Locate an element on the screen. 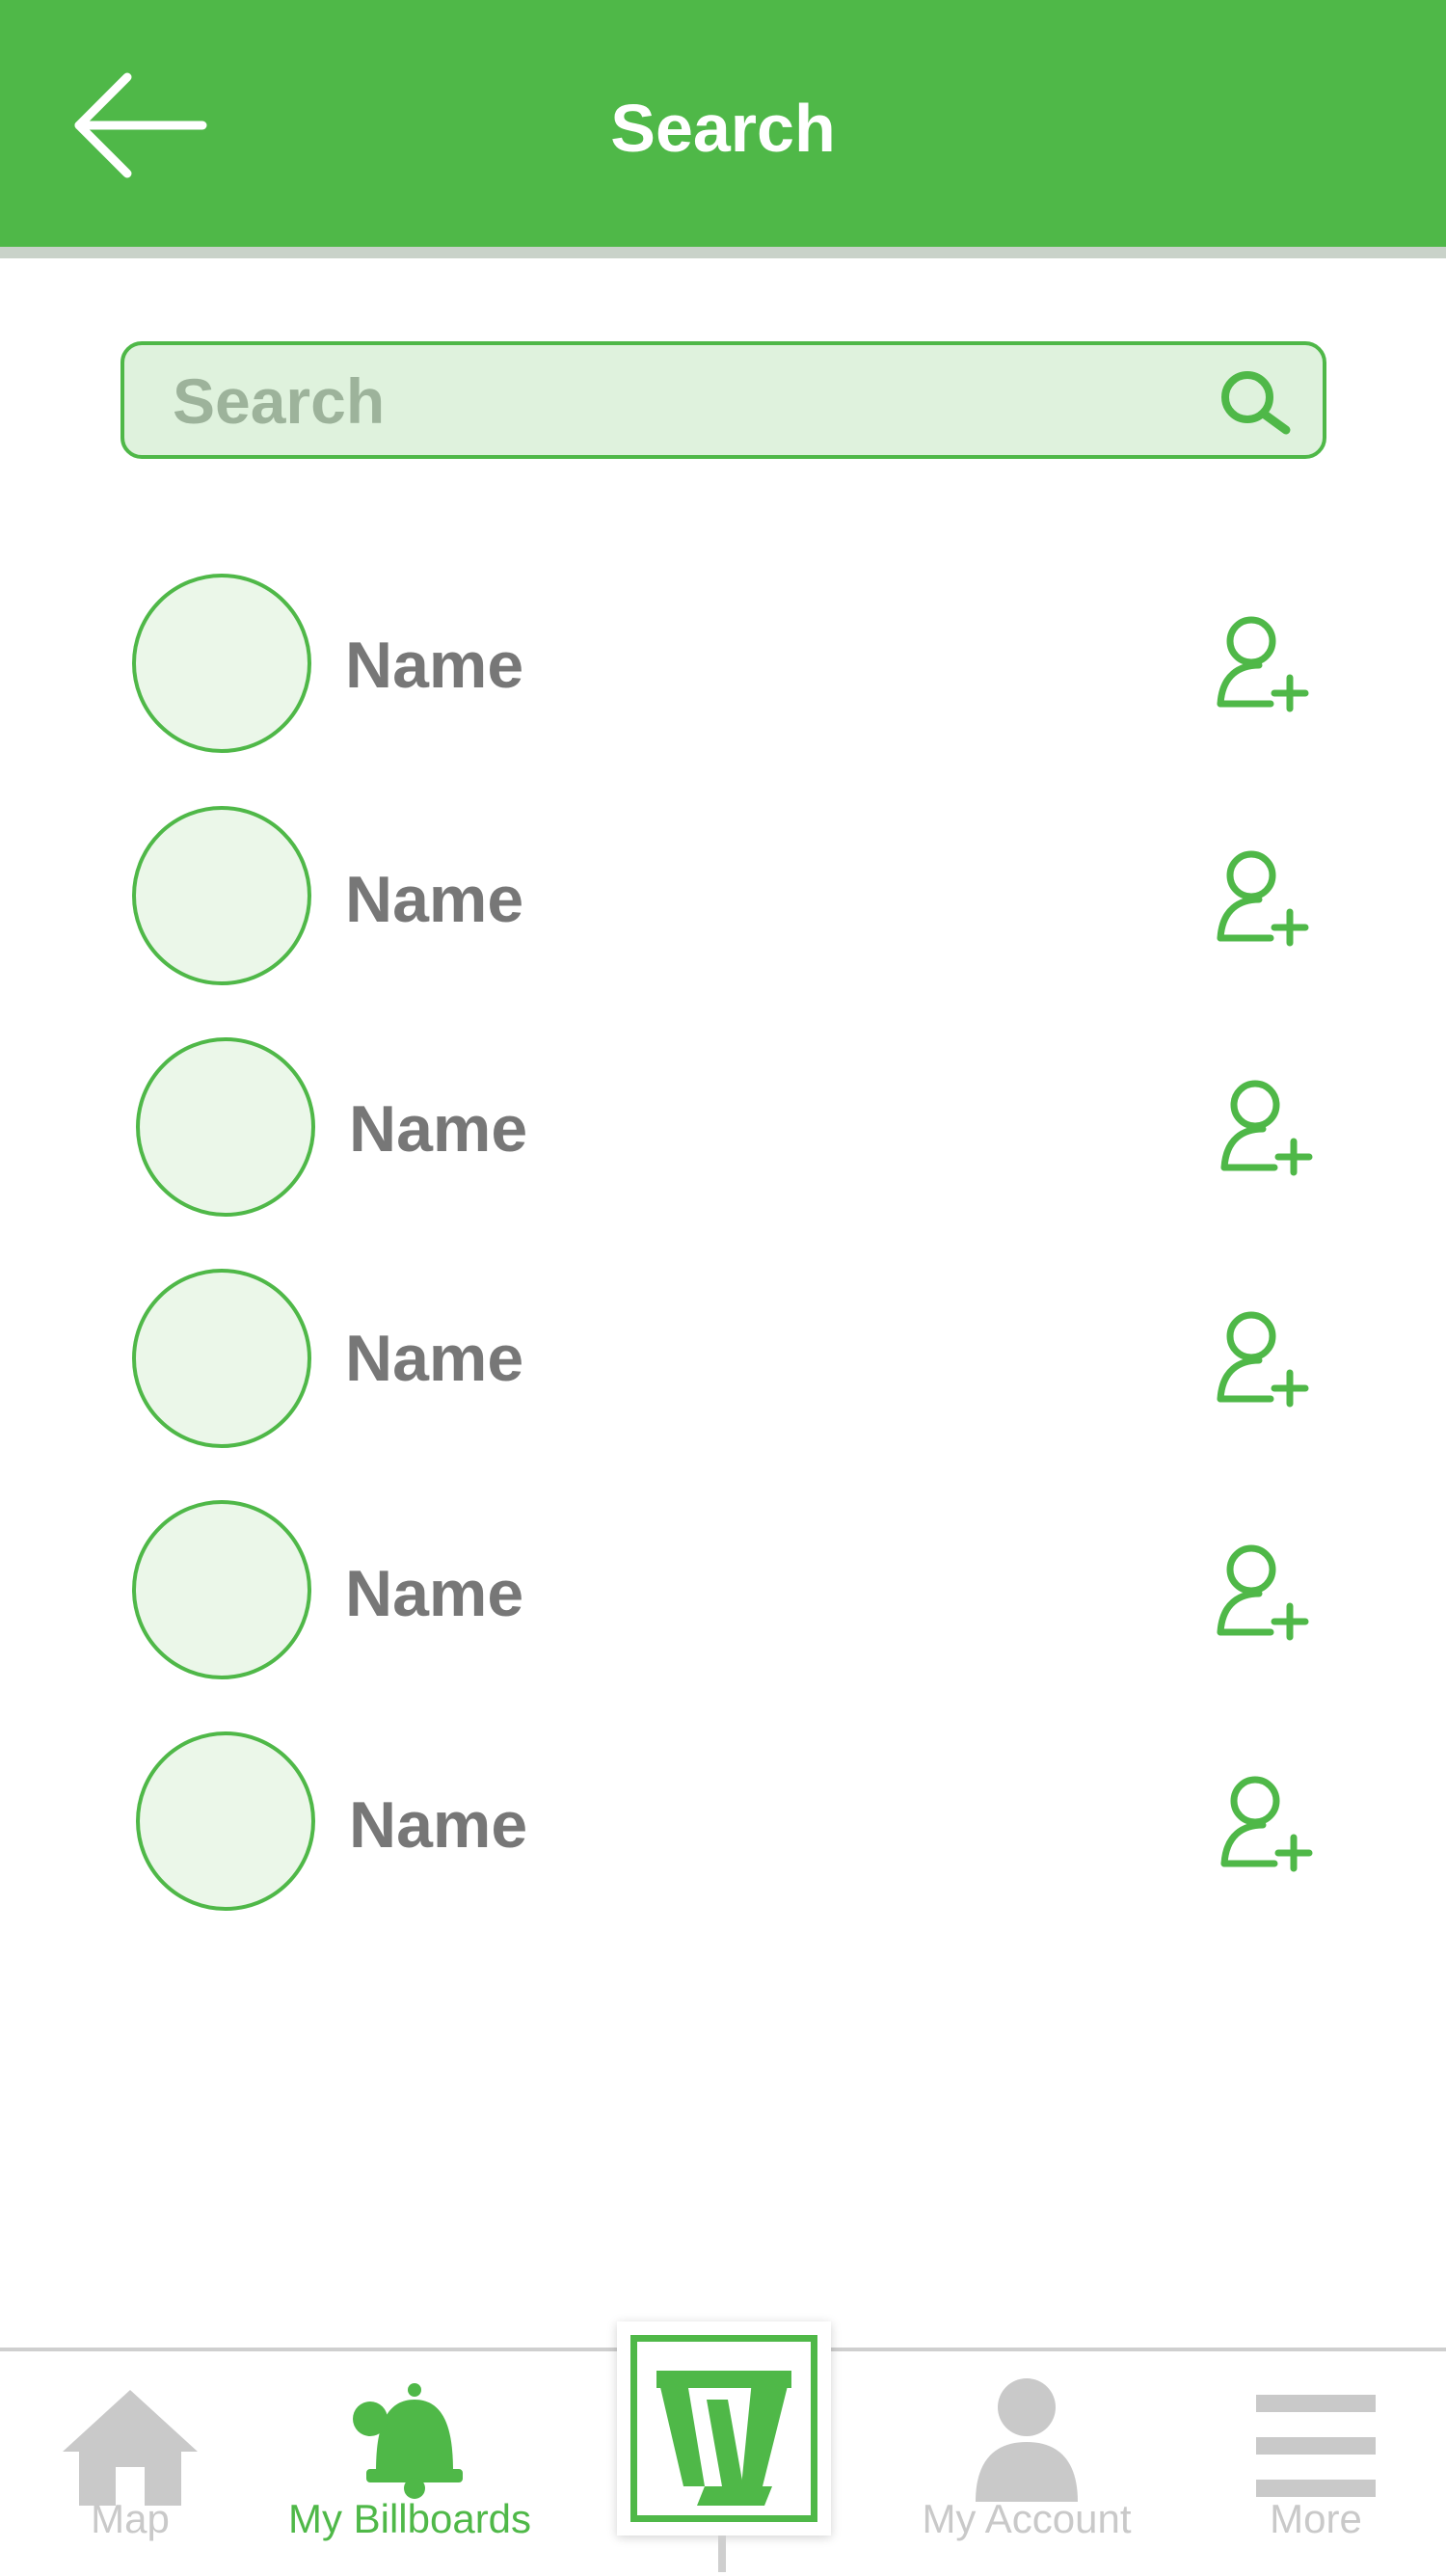 This screenshot has width=1446, height=2576. w-logo-icon is located at coordinates (723, 2428).